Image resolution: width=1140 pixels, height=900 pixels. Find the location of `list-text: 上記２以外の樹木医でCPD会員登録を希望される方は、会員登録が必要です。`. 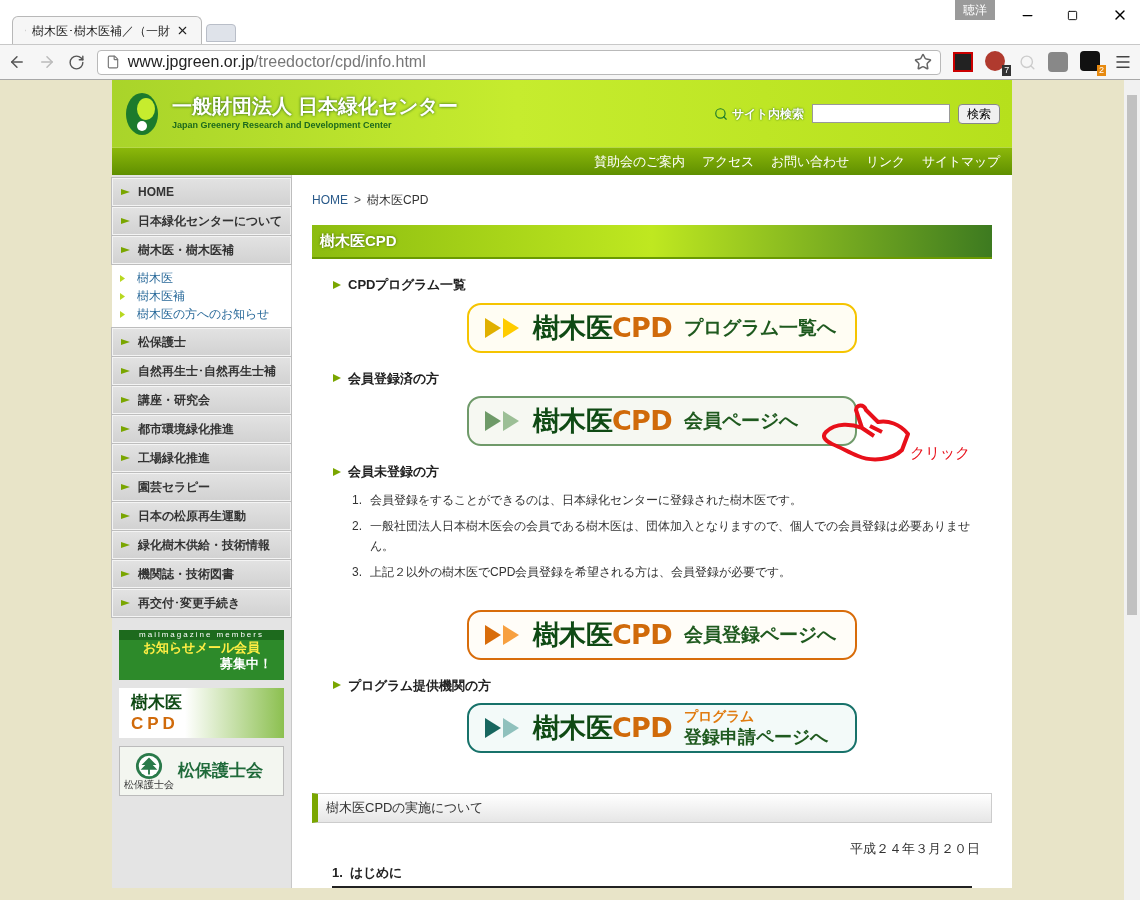

list-text: 上記２以外の樹木医でCPD会員登録を希望される方は、会員登録が必要です。 is located at coordinates (581, 572).